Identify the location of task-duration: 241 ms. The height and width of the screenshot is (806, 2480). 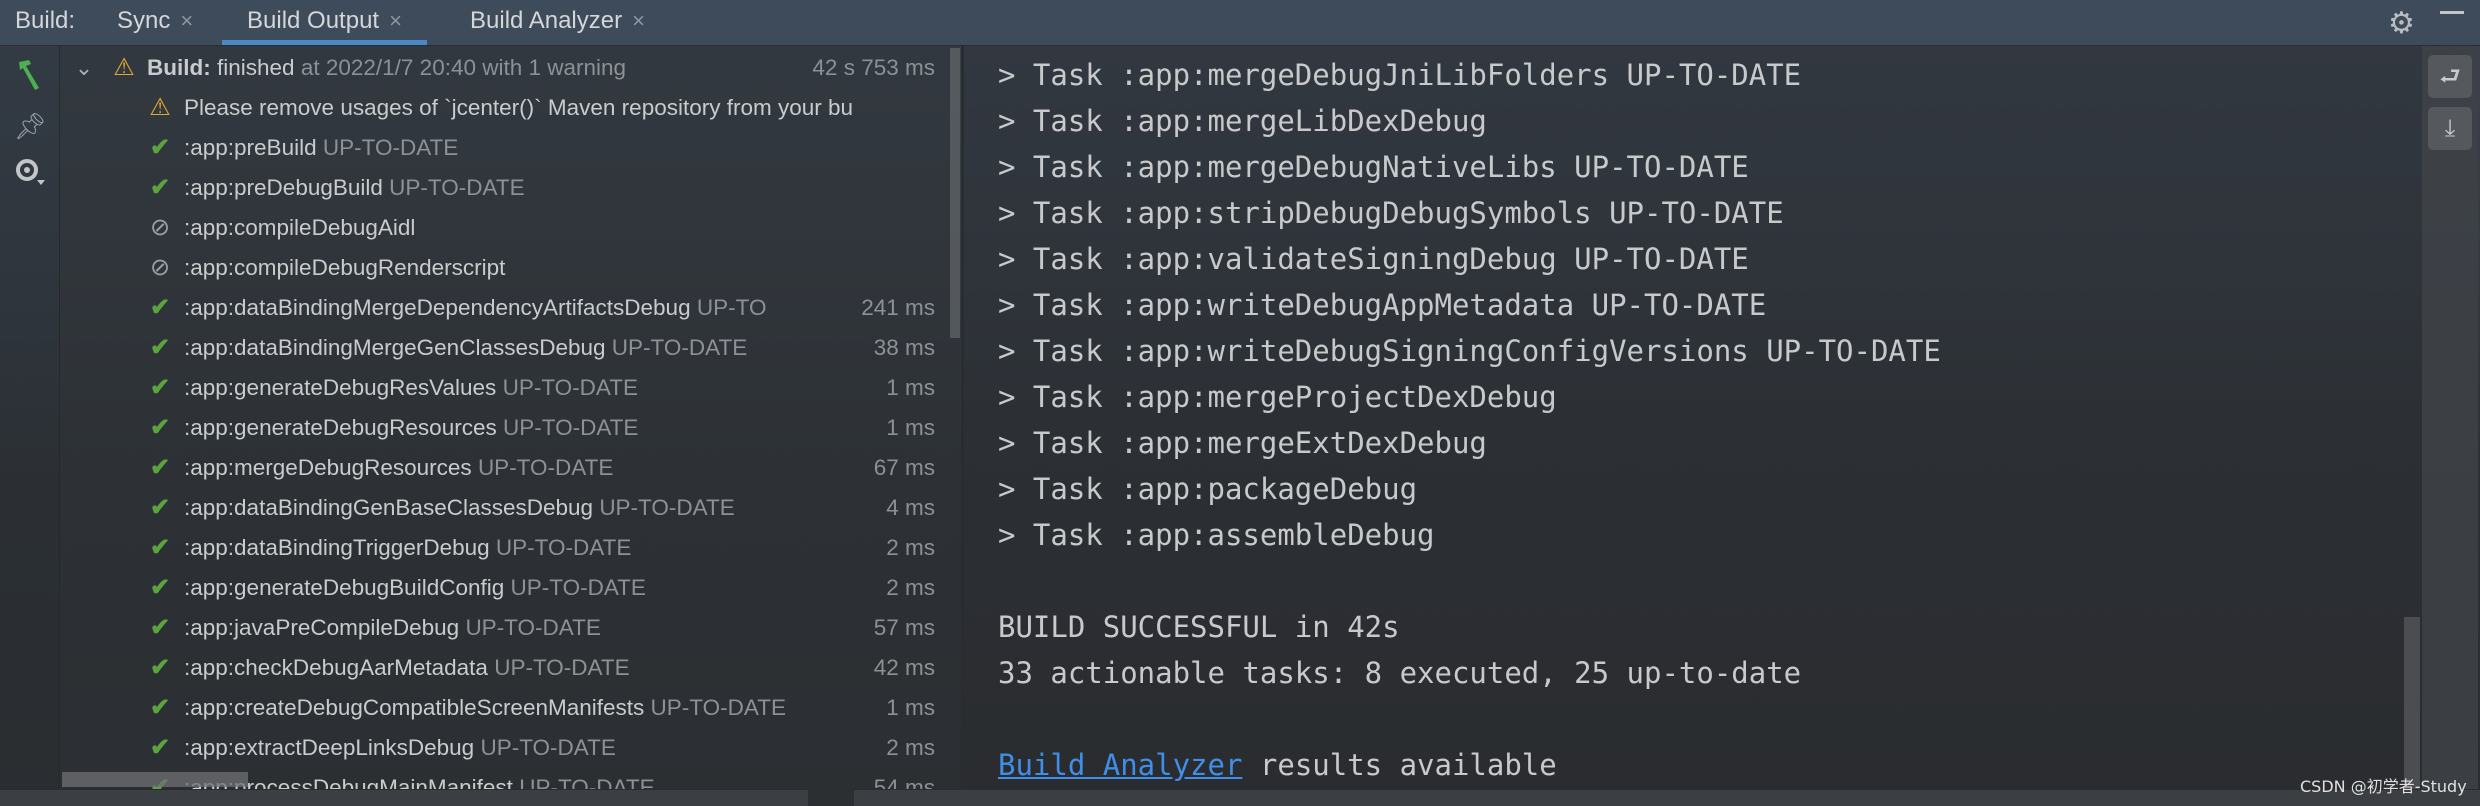
(898, 307).